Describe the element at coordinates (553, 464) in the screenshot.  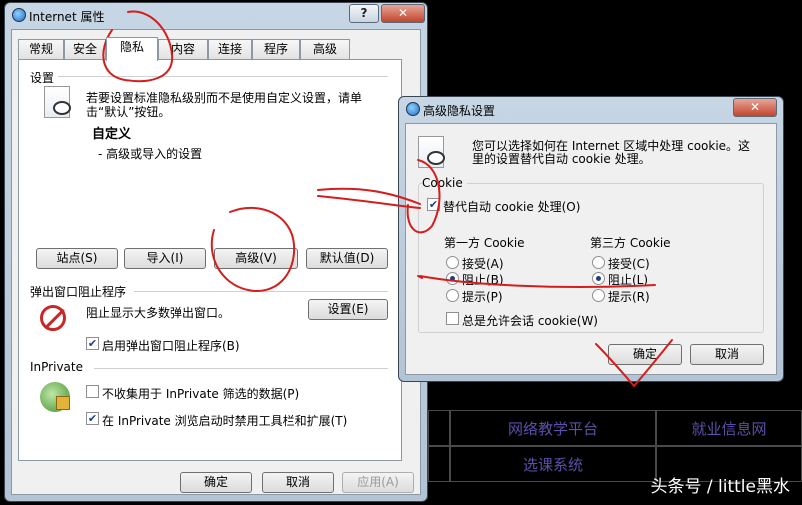
I see `bg-link-course-selection: 选课系统` at that location.